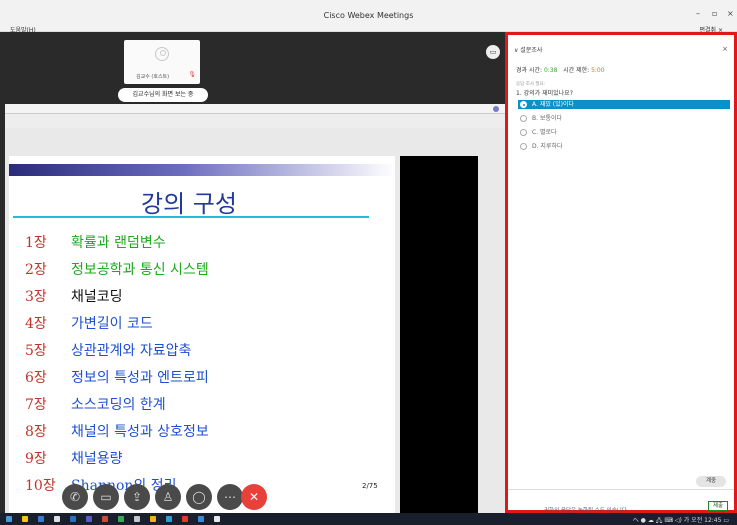  I want to click on explorer-icon, so click(25, 519).